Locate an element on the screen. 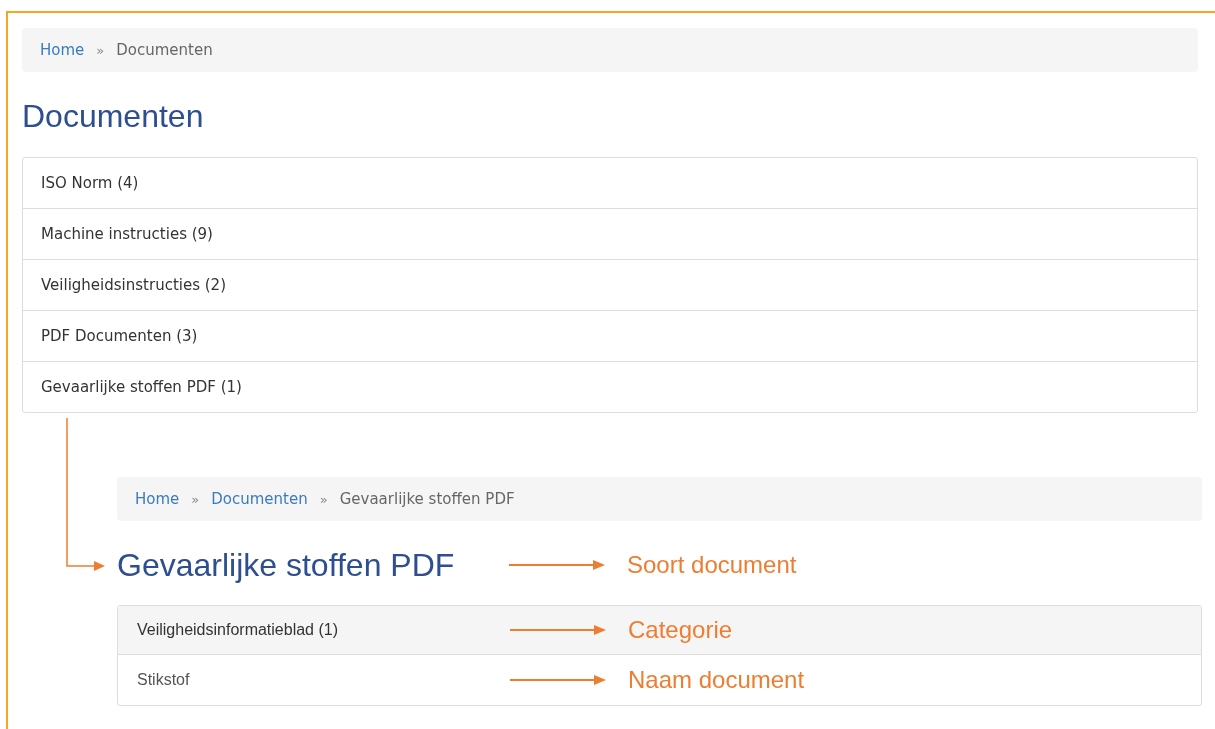  page-heading: Gevaarlijke stoffen PDF is located at coordinates (286, 565).